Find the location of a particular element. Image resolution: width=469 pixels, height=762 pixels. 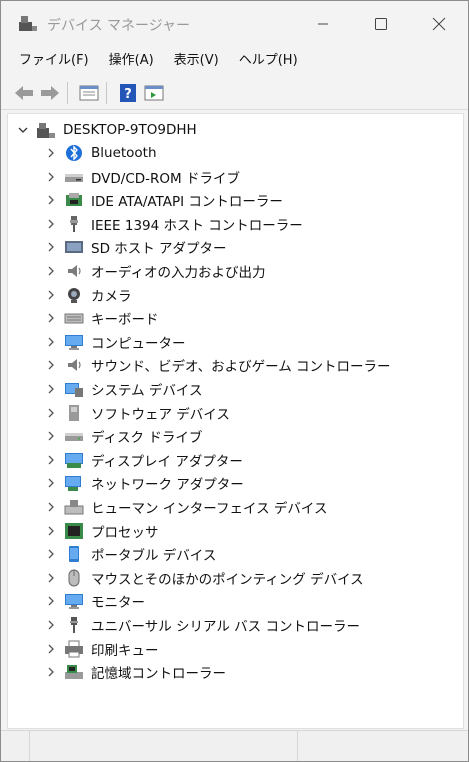

menu-action: 操作(A) is located at coordinates (131, 61).